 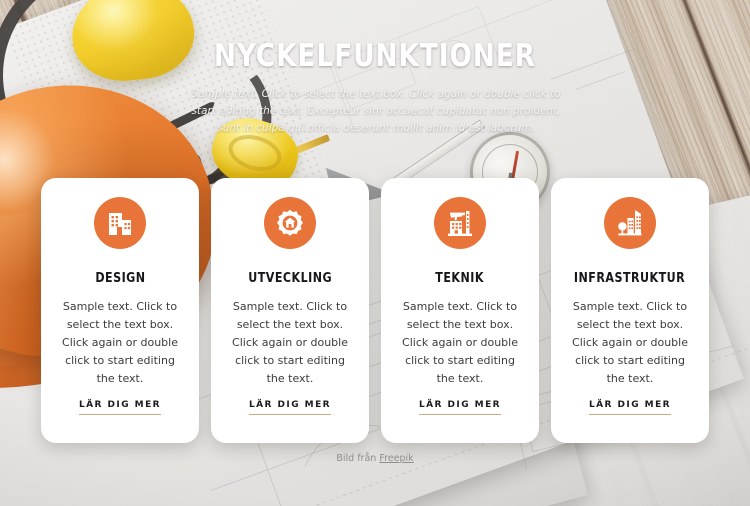 What do you see at coordinates (120, 278) in the screenshot?
I see `card-title: DESIGN` at bounding box center [120, 278].